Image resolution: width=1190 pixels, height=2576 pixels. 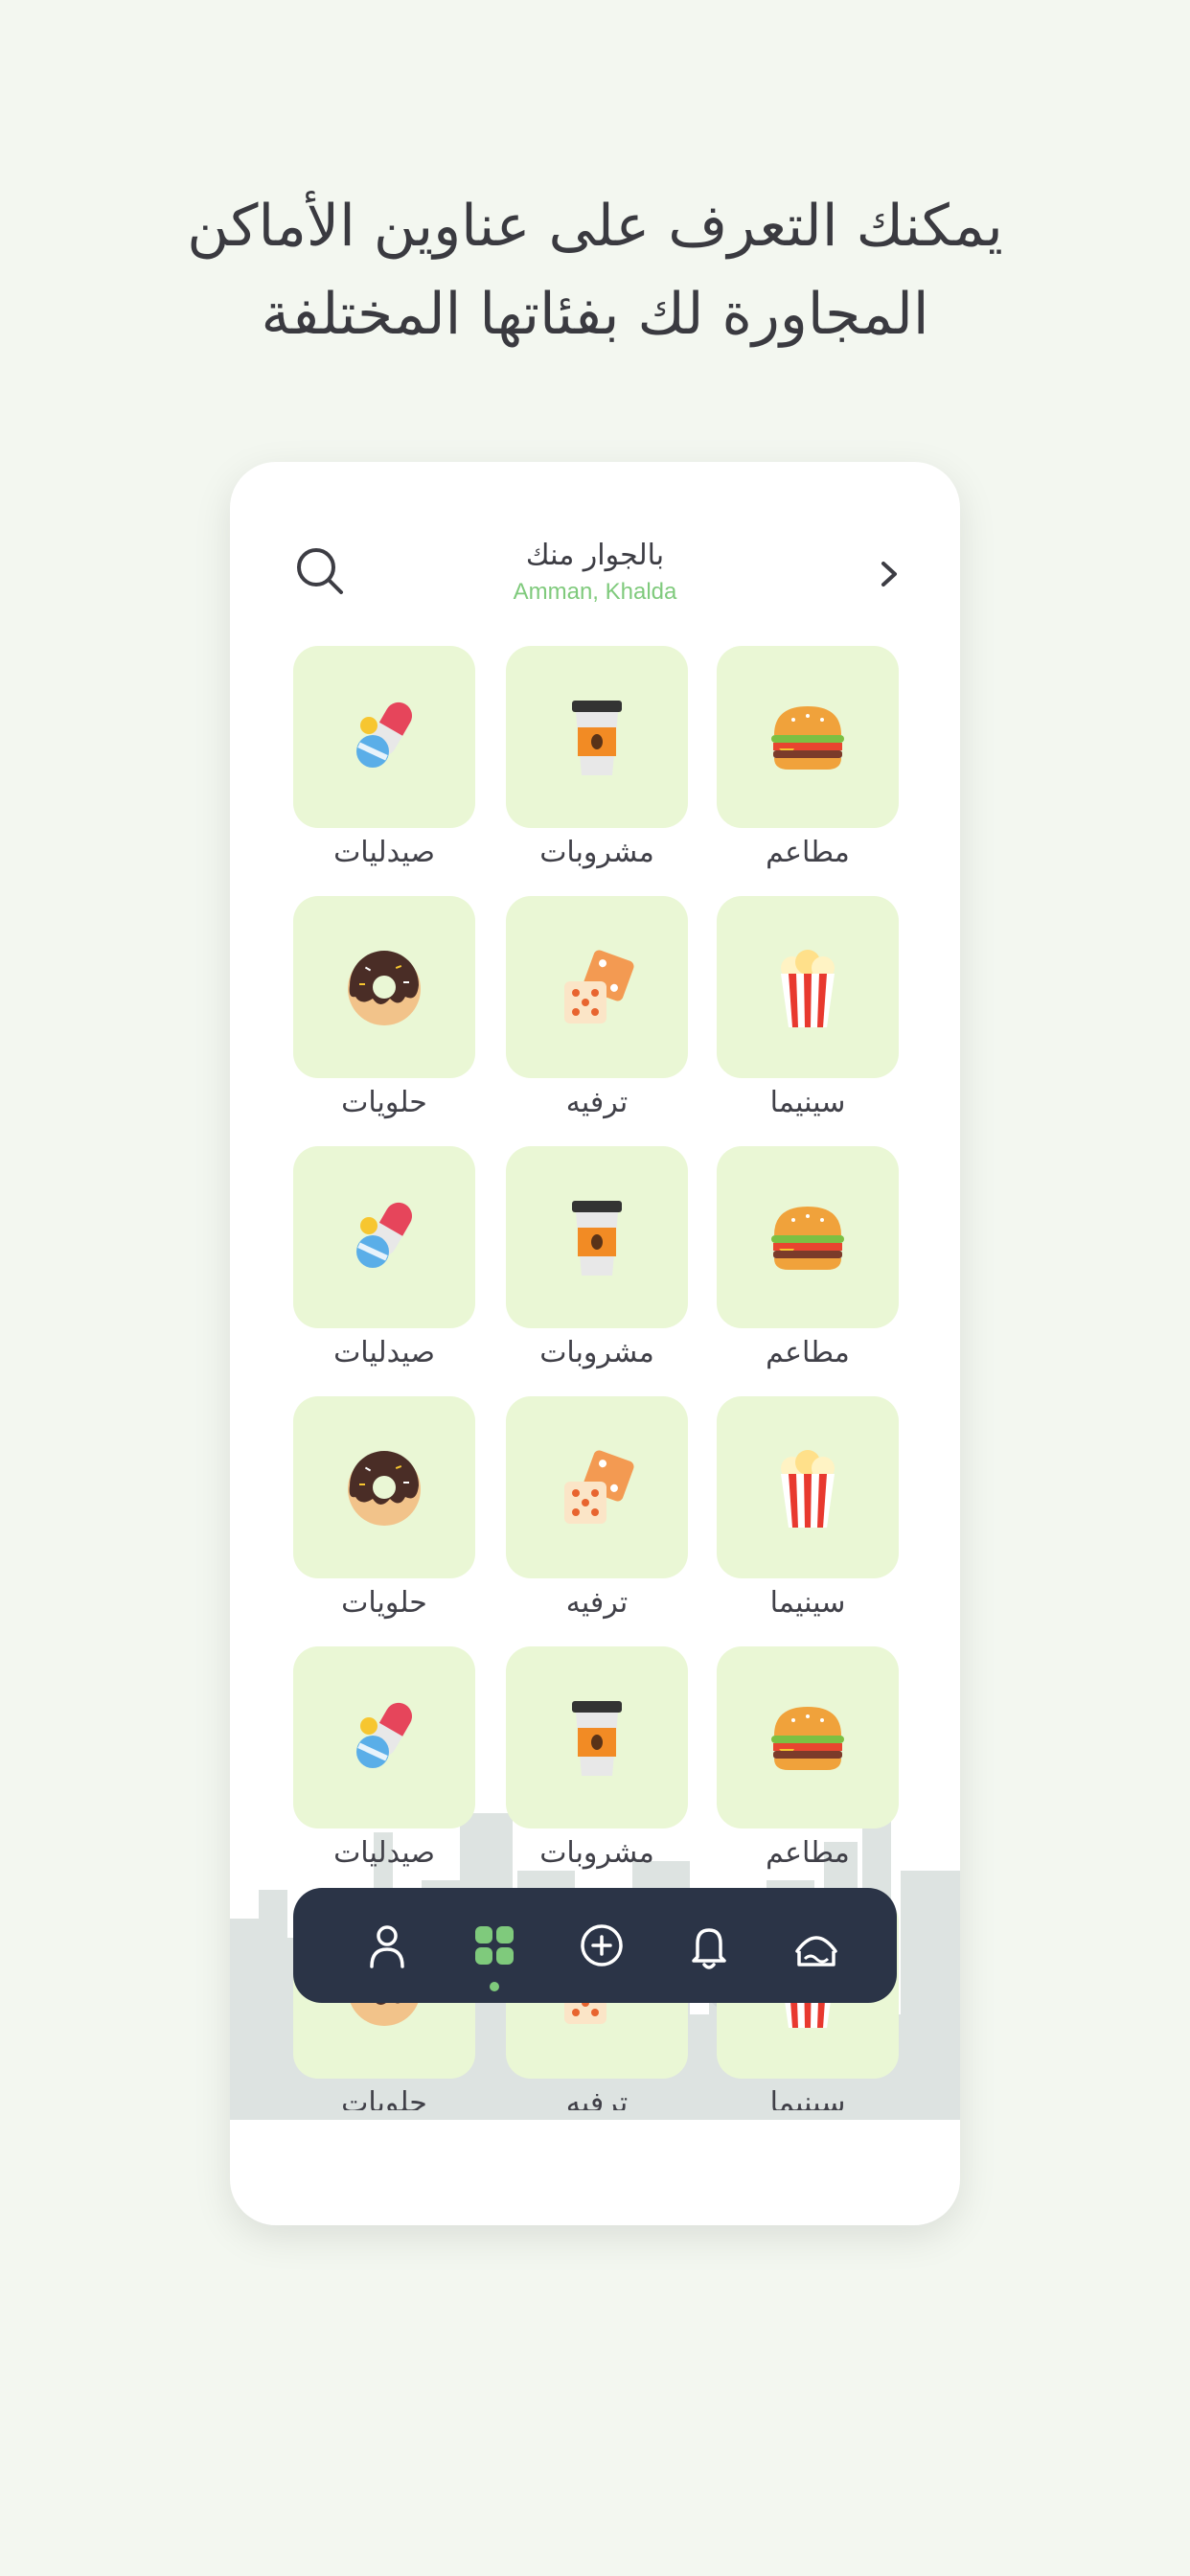 I want to click on grid-icon, so click(x=495, y=1945).